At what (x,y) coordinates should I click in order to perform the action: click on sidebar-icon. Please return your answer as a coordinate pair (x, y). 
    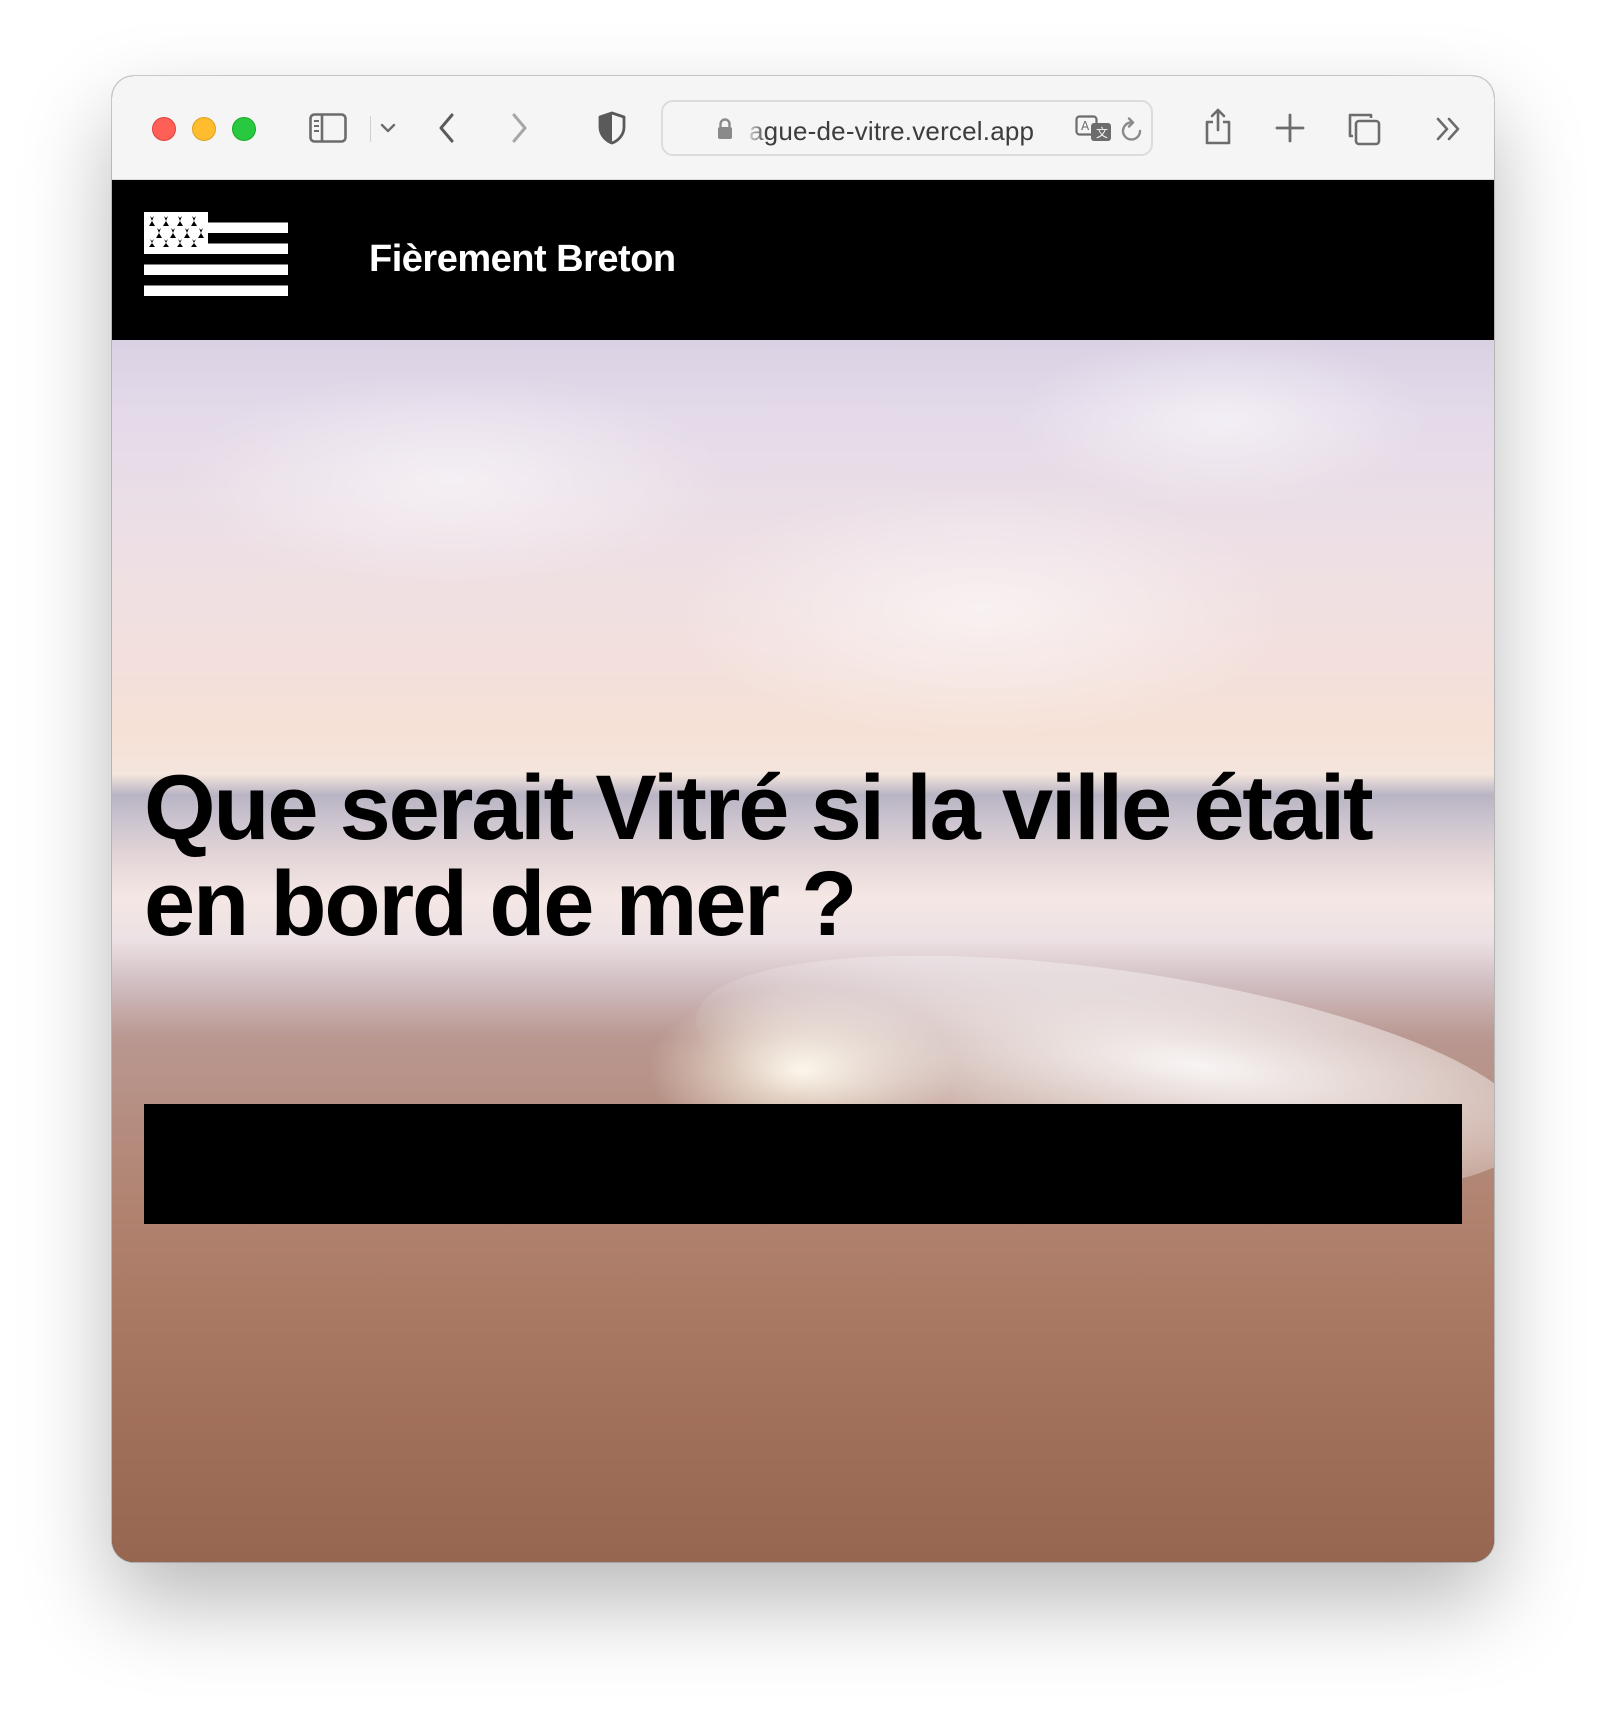
    Looking at the image, I should click on (328, 128).